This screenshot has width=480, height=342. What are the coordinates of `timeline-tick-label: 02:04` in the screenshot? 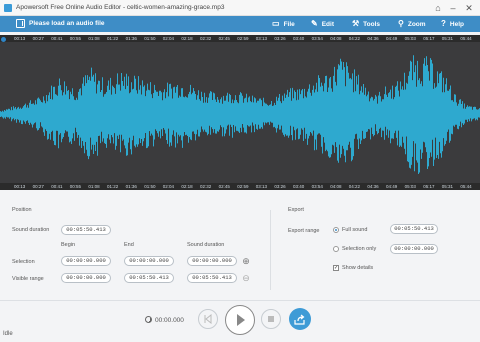 It's located at (168, 186).